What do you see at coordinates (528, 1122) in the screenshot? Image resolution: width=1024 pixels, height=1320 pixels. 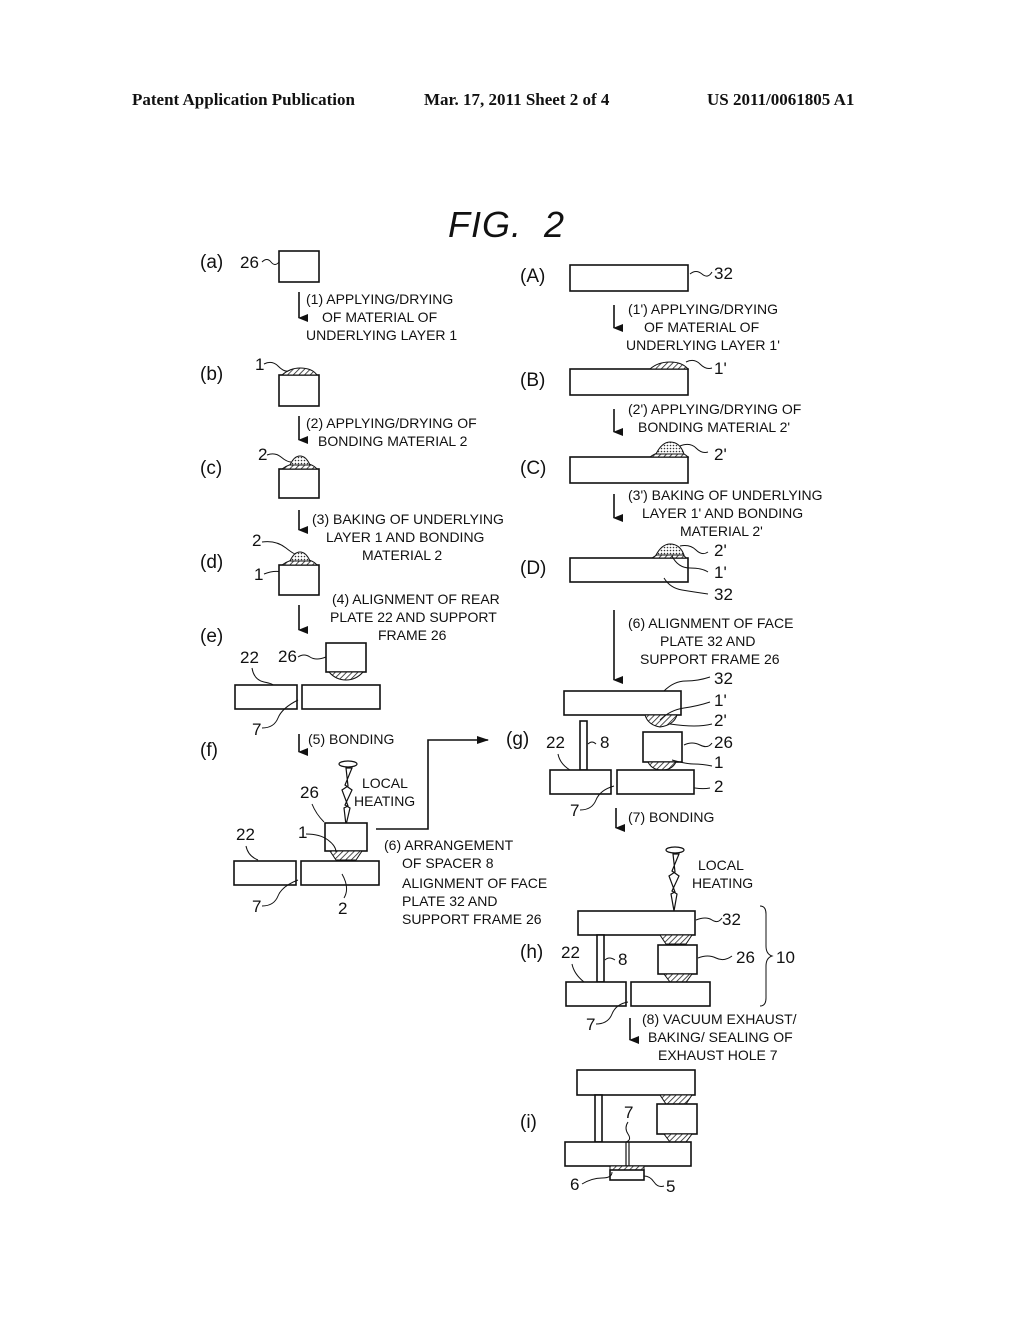 I see `panel-label-i: (i)` at bounding box center [528, 1122].